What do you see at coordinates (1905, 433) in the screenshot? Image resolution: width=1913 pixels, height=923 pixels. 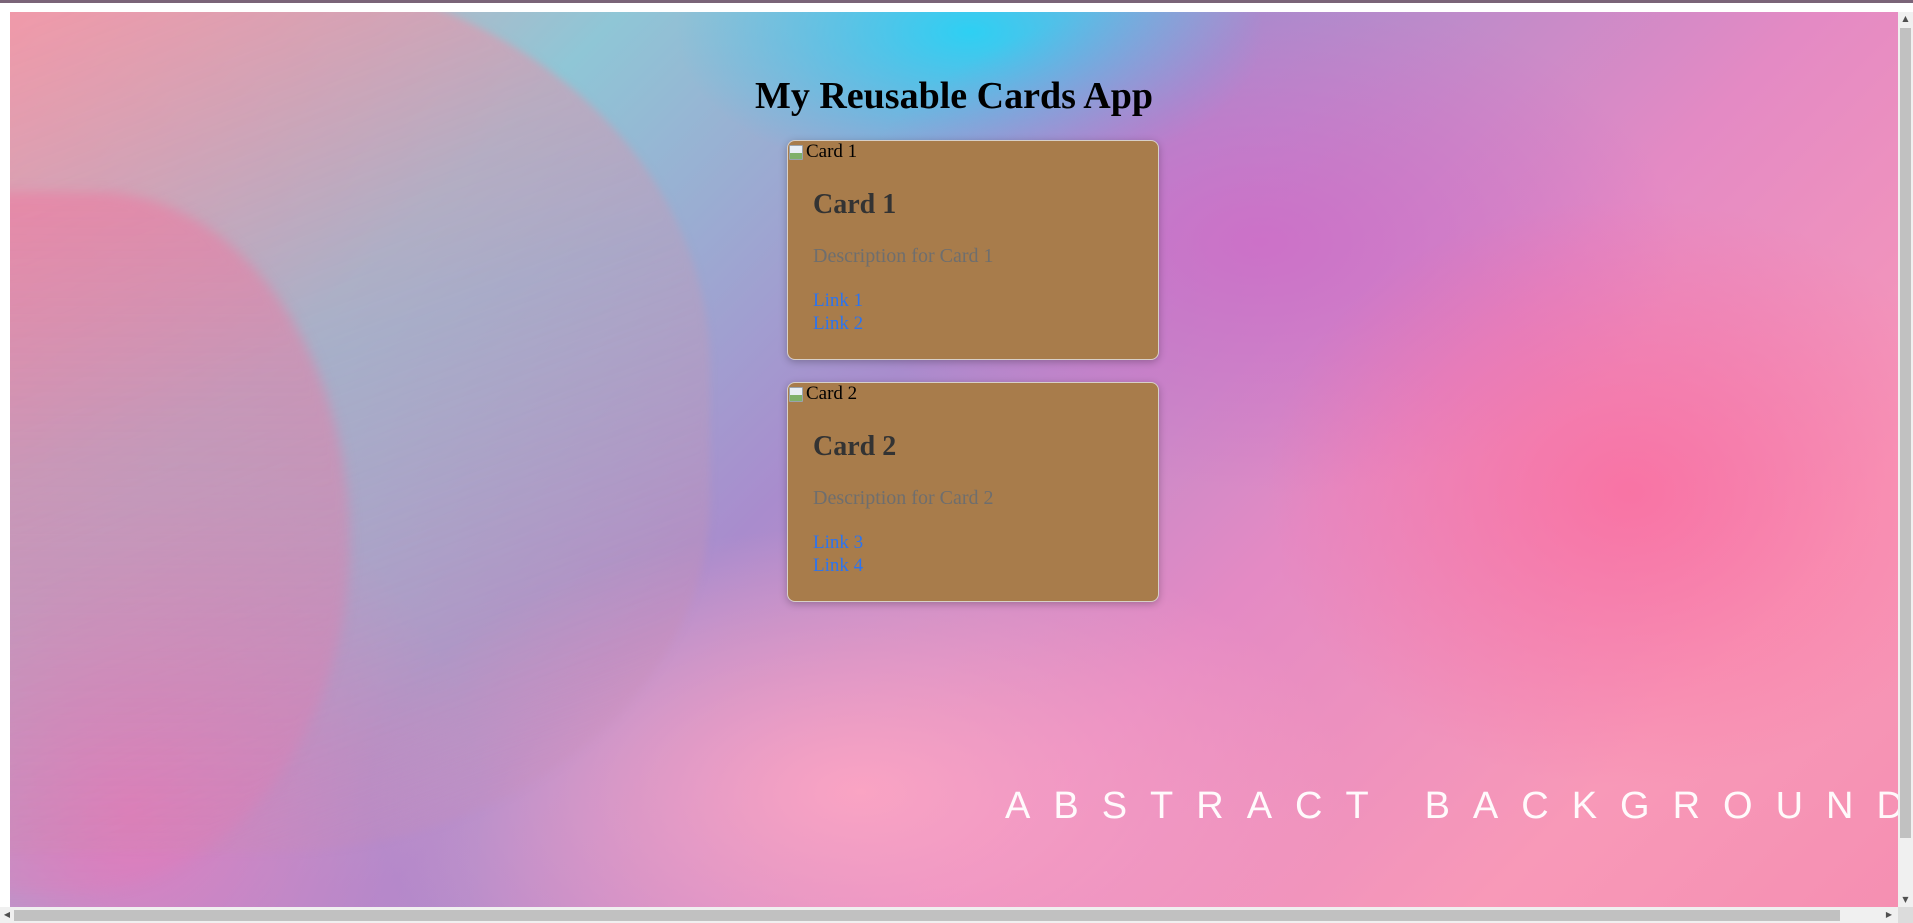 I see `vertical-scroll-thumb` at bounding box center [1905, 433].